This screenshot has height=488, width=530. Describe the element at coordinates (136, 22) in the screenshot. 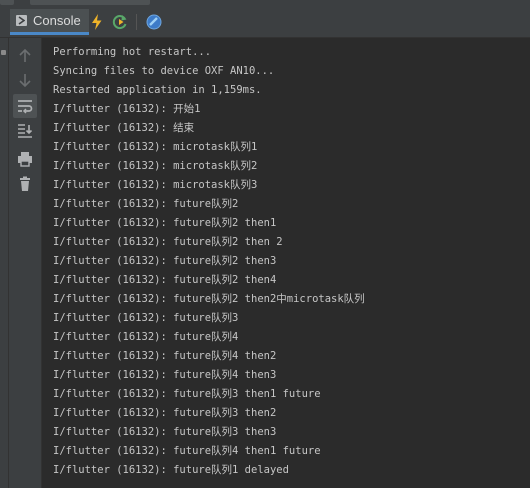

I see `toolbar-separator` at that location.